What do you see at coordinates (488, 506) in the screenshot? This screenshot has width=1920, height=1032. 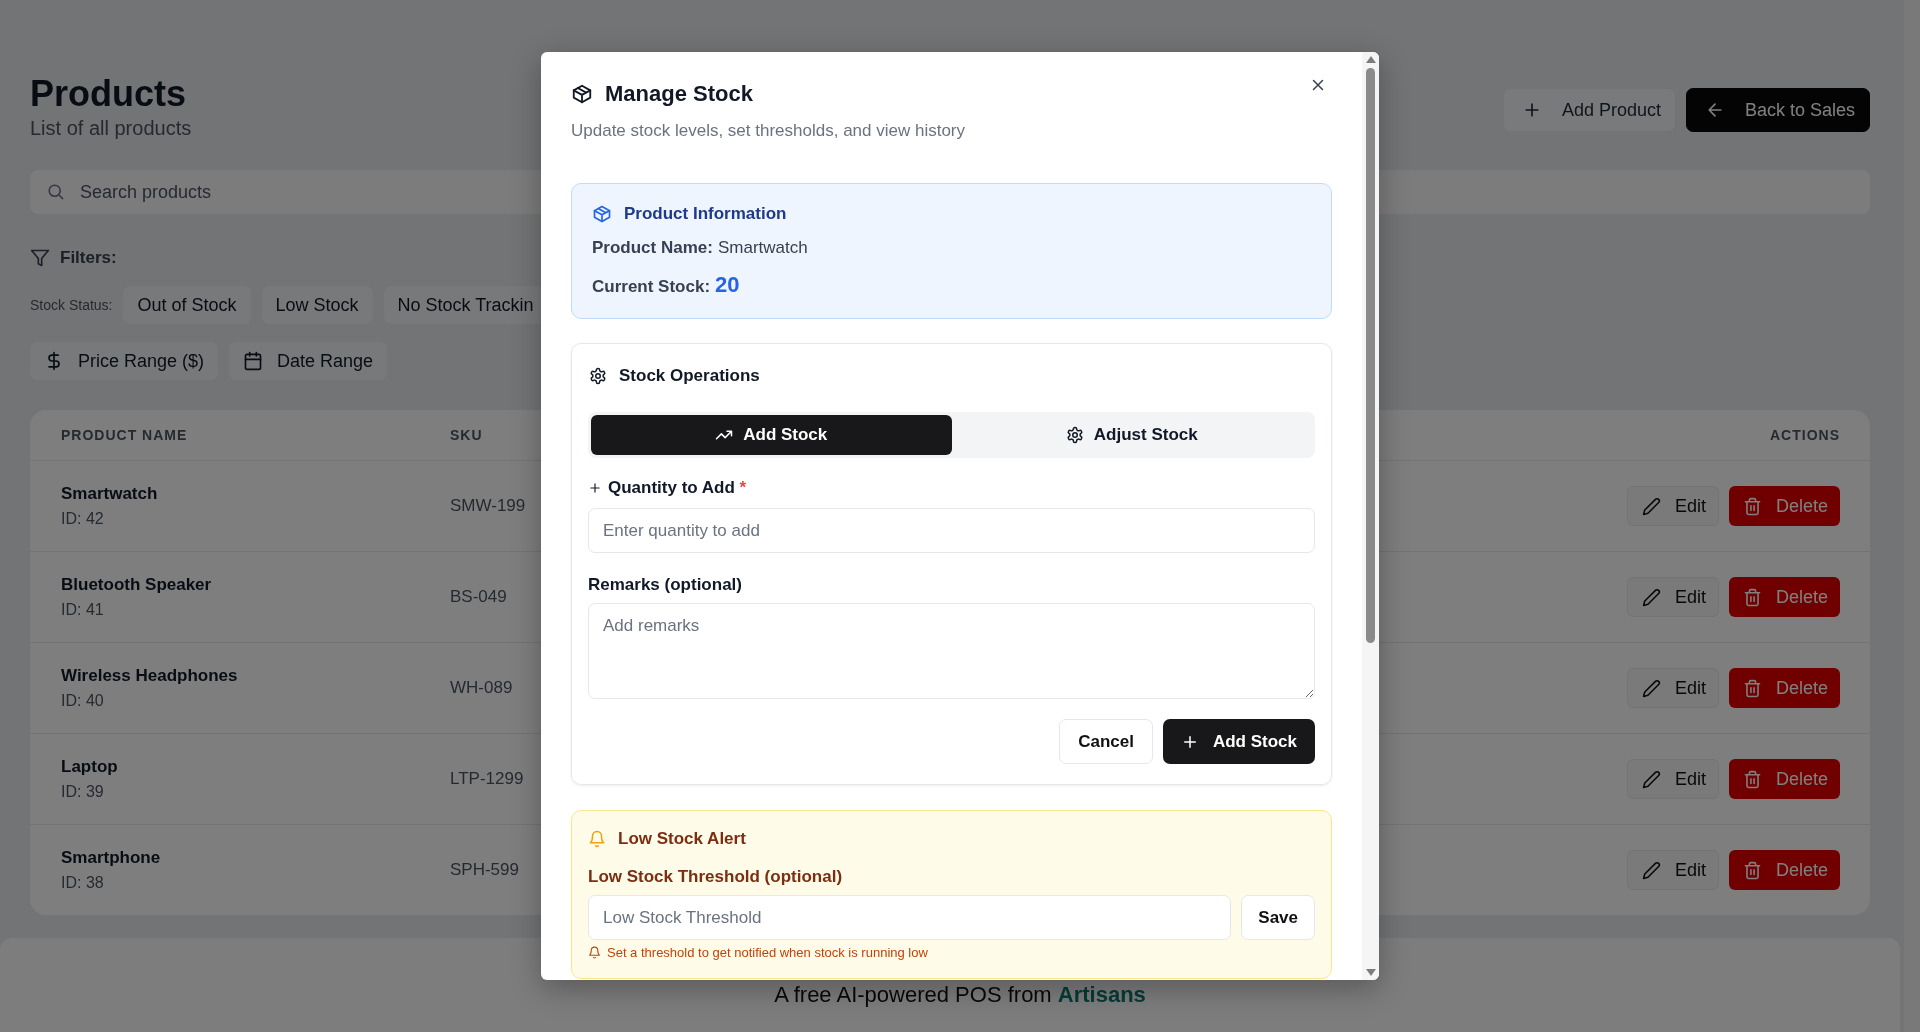 I see `sku-cell: SMW-199` at bounding box center [488, 506].